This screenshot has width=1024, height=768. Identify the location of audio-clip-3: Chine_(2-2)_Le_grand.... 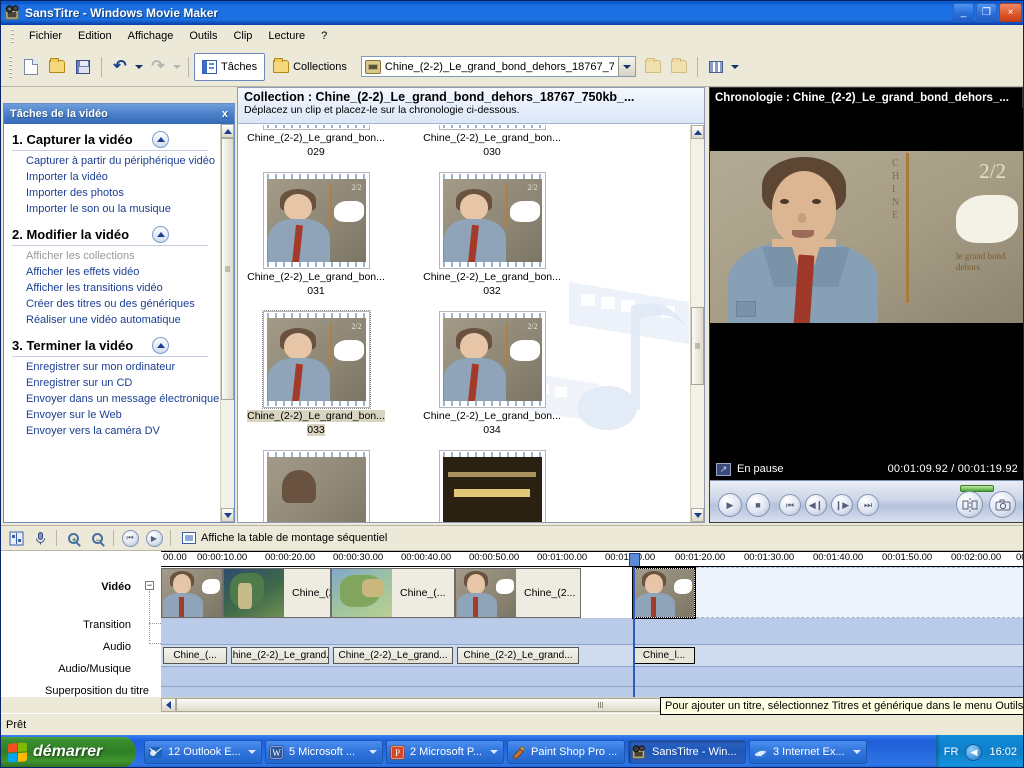
(393, 655).